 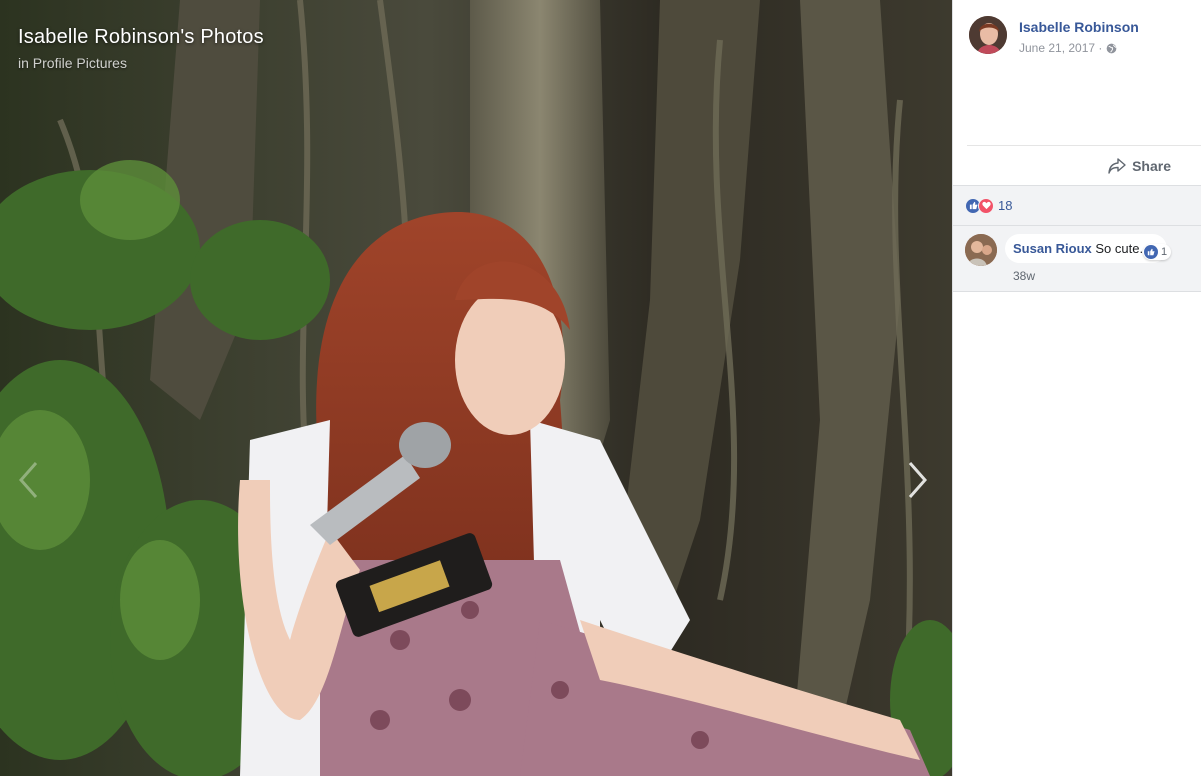 What do you see at coordinates (1079, 80) in the screenshot?
I see `post-meta: Isabelle Robinson June 21, 2017 ·` at bounding box center [1079, 80].